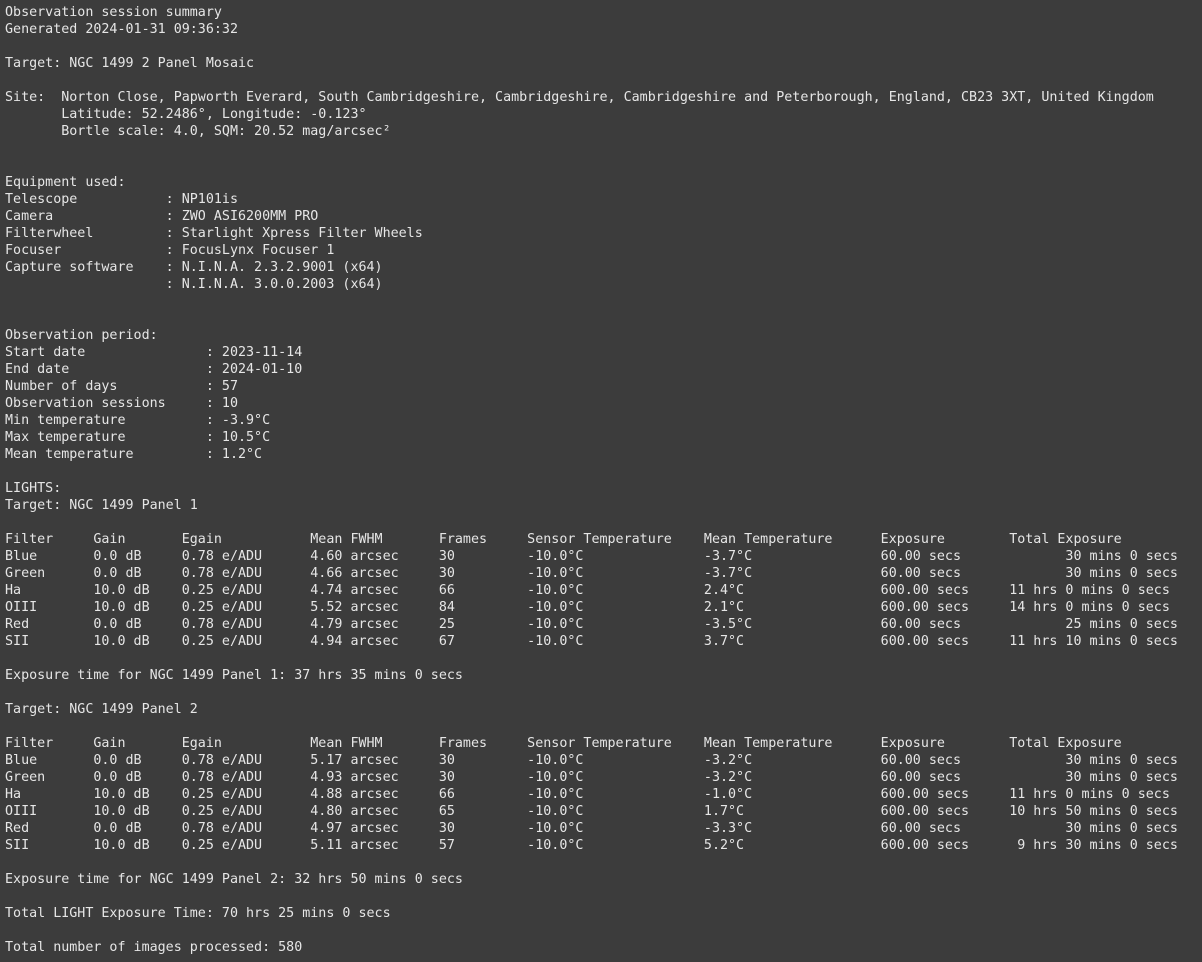 This screenshot has width=1202, height=962. I want to click on site-coordinates-line: Latitude: 52.2486°, Longitude: -0.123°, so click(186, 114).